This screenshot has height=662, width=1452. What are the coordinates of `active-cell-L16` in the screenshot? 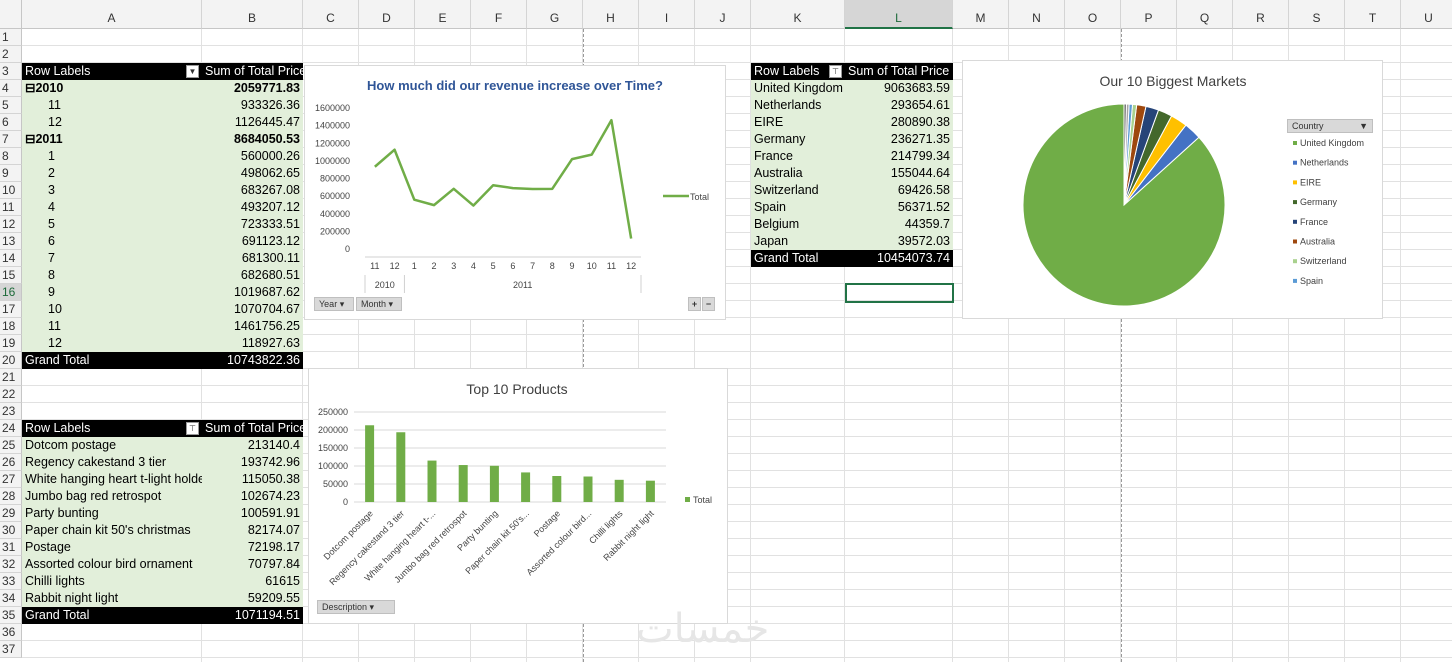 It's located at (899, 293).